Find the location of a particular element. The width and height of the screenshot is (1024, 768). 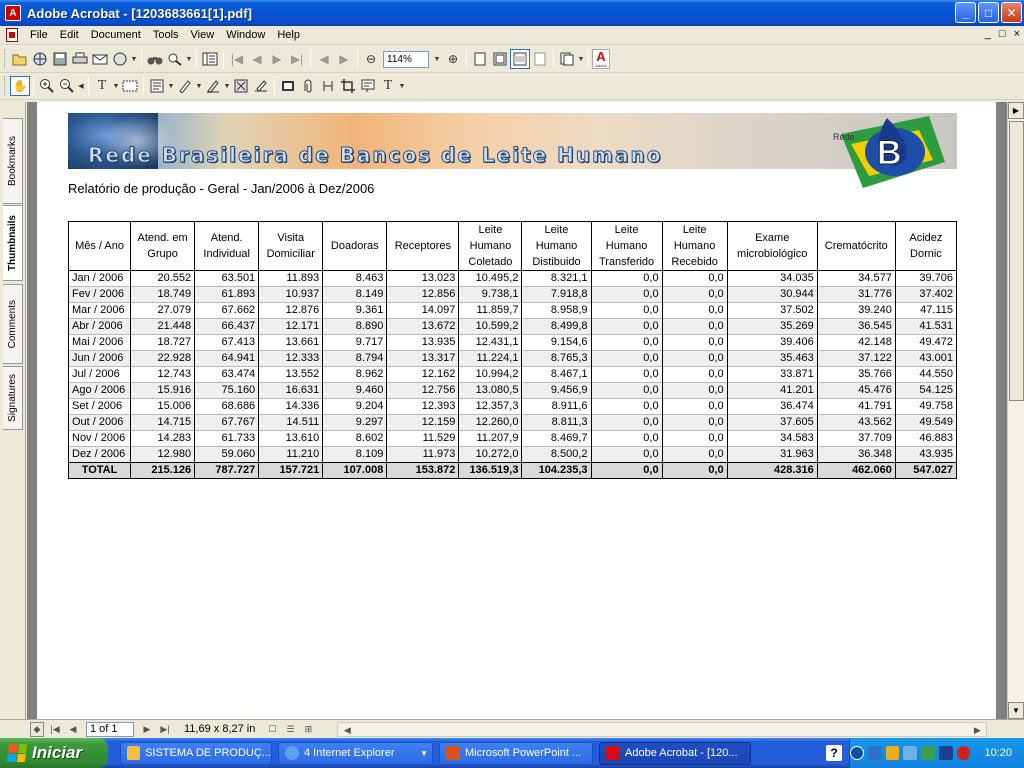

scroll-thumb is located at coordinates (1016, 261).